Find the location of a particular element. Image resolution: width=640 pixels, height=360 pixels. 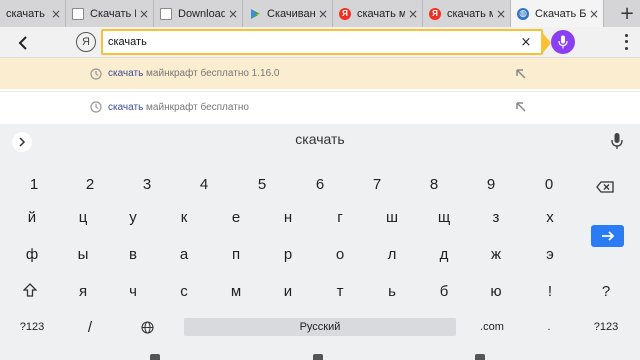

key: р is located at coordinates (288, 254).